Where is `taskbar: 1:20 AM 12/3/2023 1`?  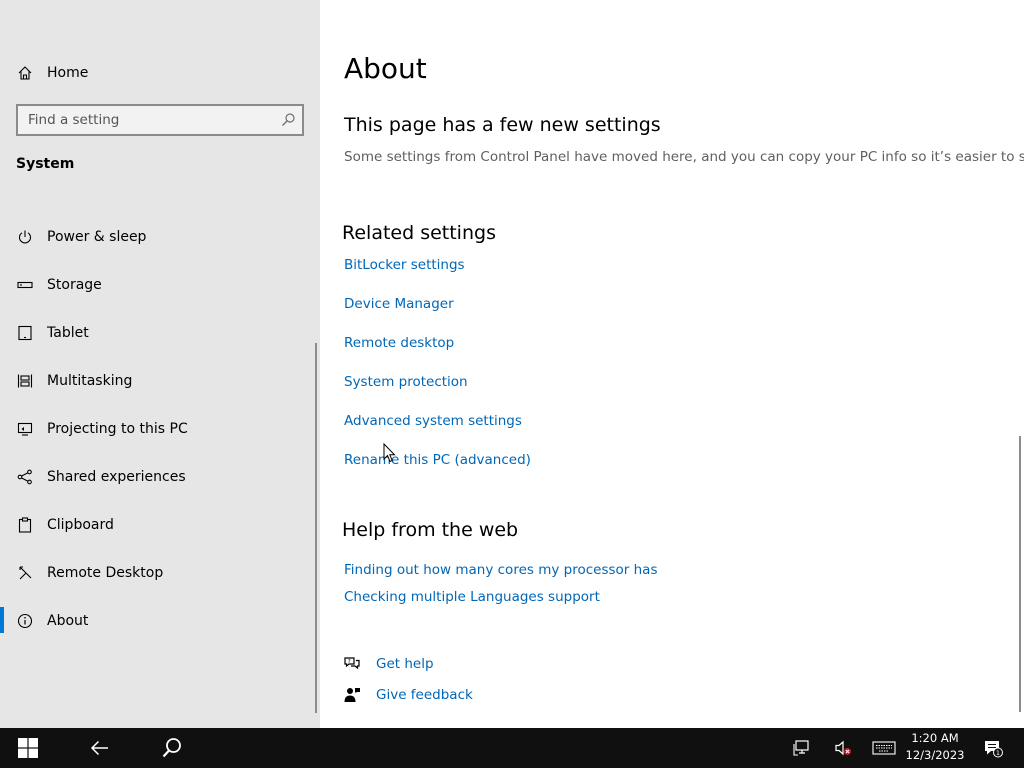
taskbar: 1:20 AM 12/3/2023 1 is located at coordinates (512, 748).